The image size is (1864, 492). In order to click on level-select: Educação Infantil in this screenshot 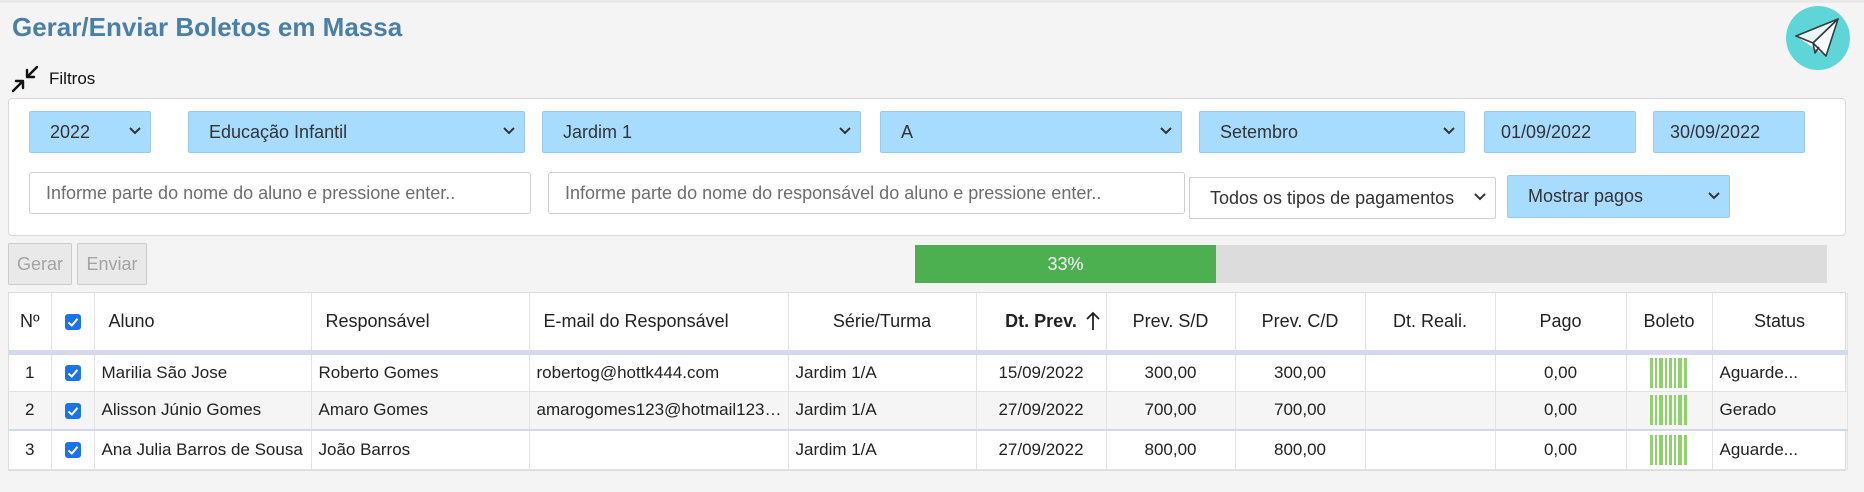, I will do `click(356, 132)`.